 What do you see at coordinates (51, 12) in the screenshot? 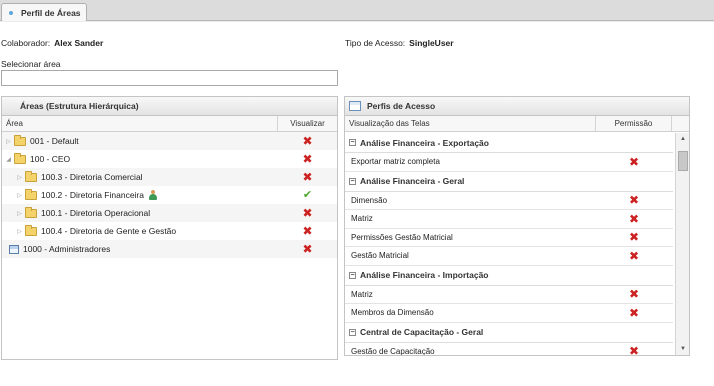
I see `tab-label: Perfil de Áreas` at bounding box center [51, 12].